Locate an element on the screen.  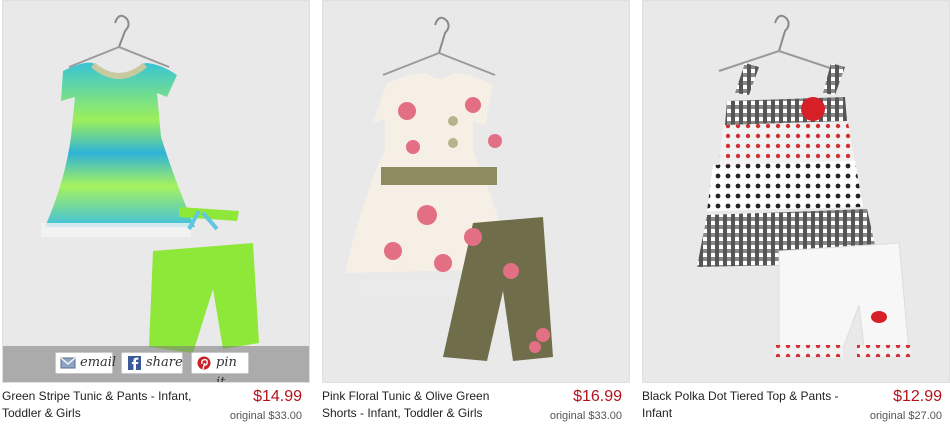
pinterest-icon is located at coordinates (204, 363).